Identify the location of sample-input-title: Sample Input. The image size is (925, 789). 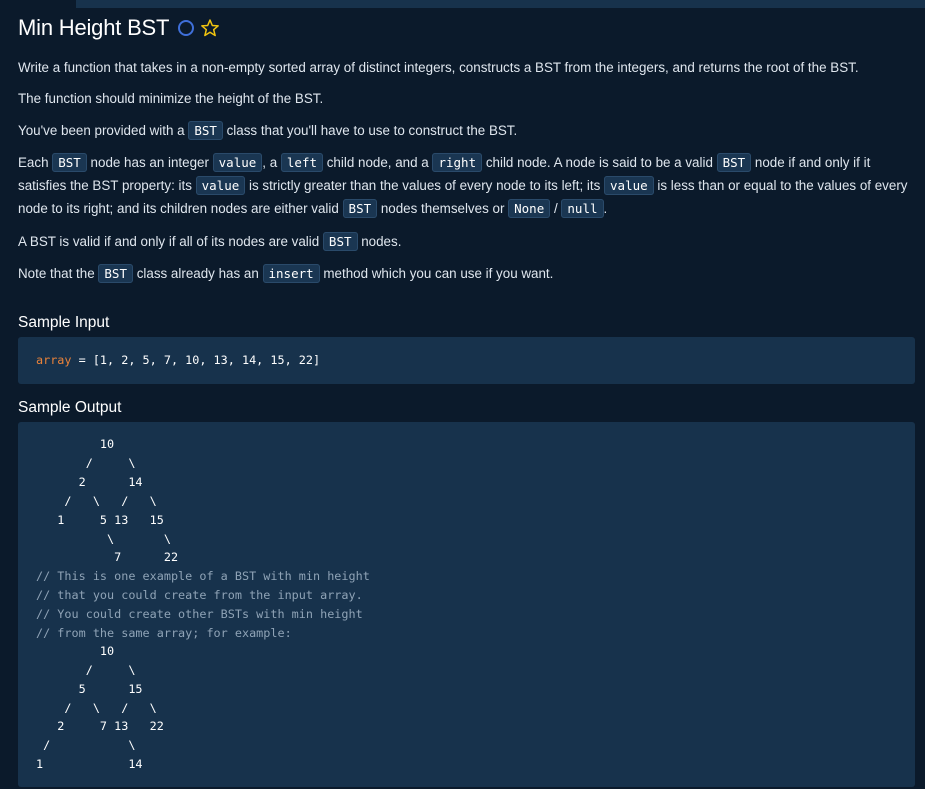
(64, 322).